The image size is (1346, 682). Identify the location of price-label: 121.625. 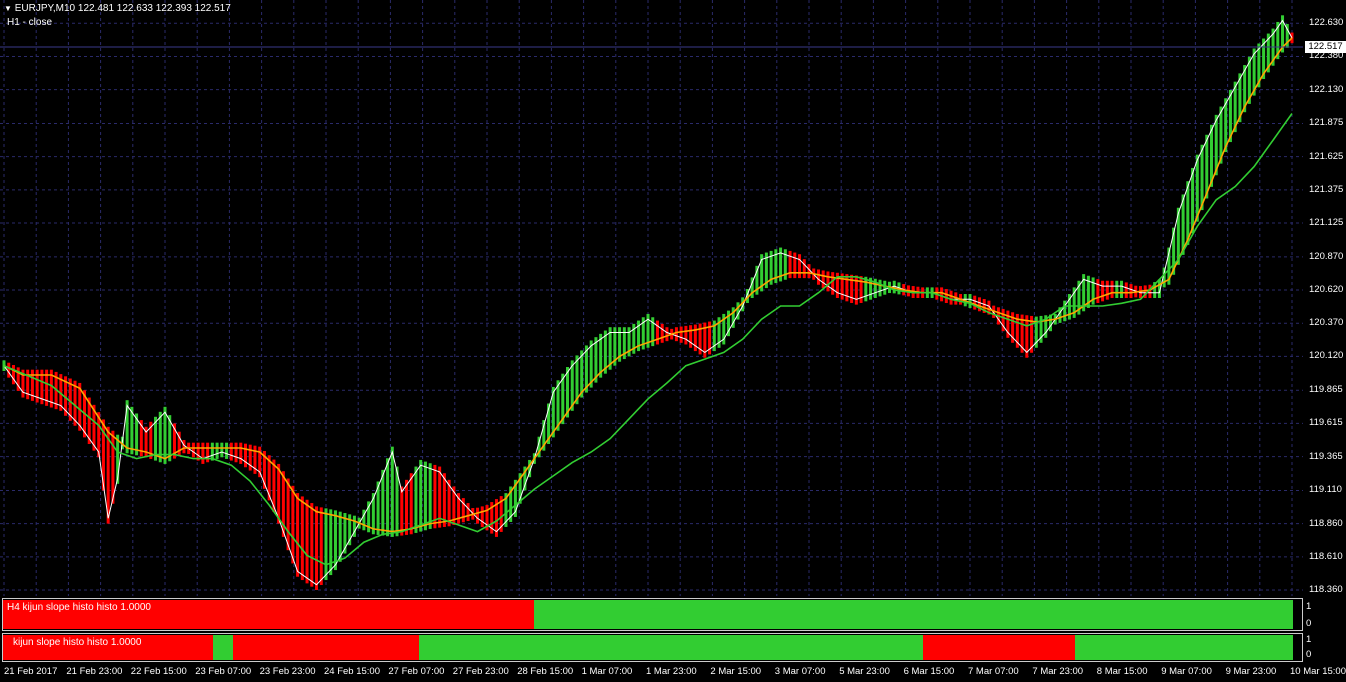
(1326, 156).